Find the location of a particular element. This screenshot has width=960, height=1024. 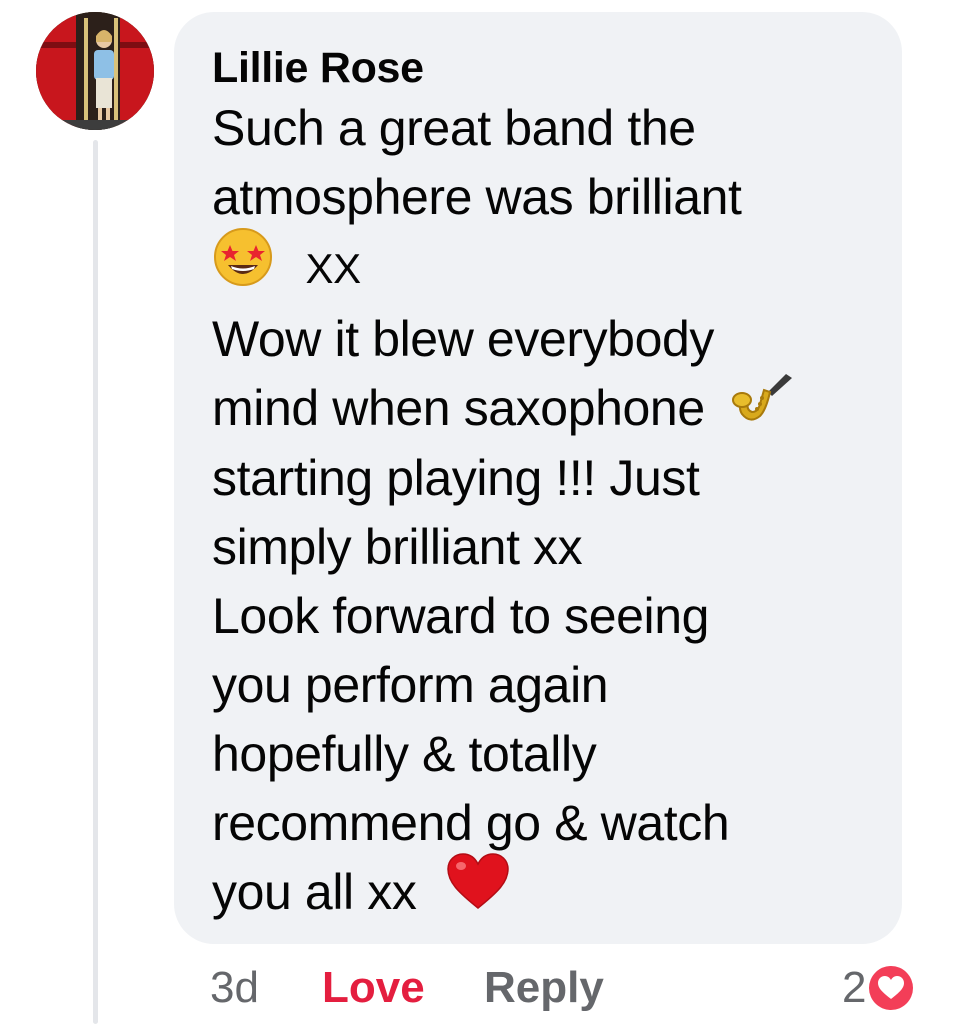

reaction-count: 2 is located at coordinates (854, 987).